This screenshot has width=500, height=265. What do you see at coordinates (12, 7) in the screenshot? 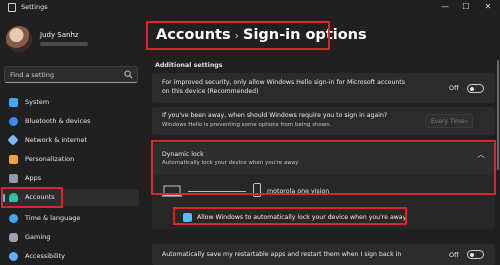
I see `settings-app-icon` at bounding box center [12, 7].